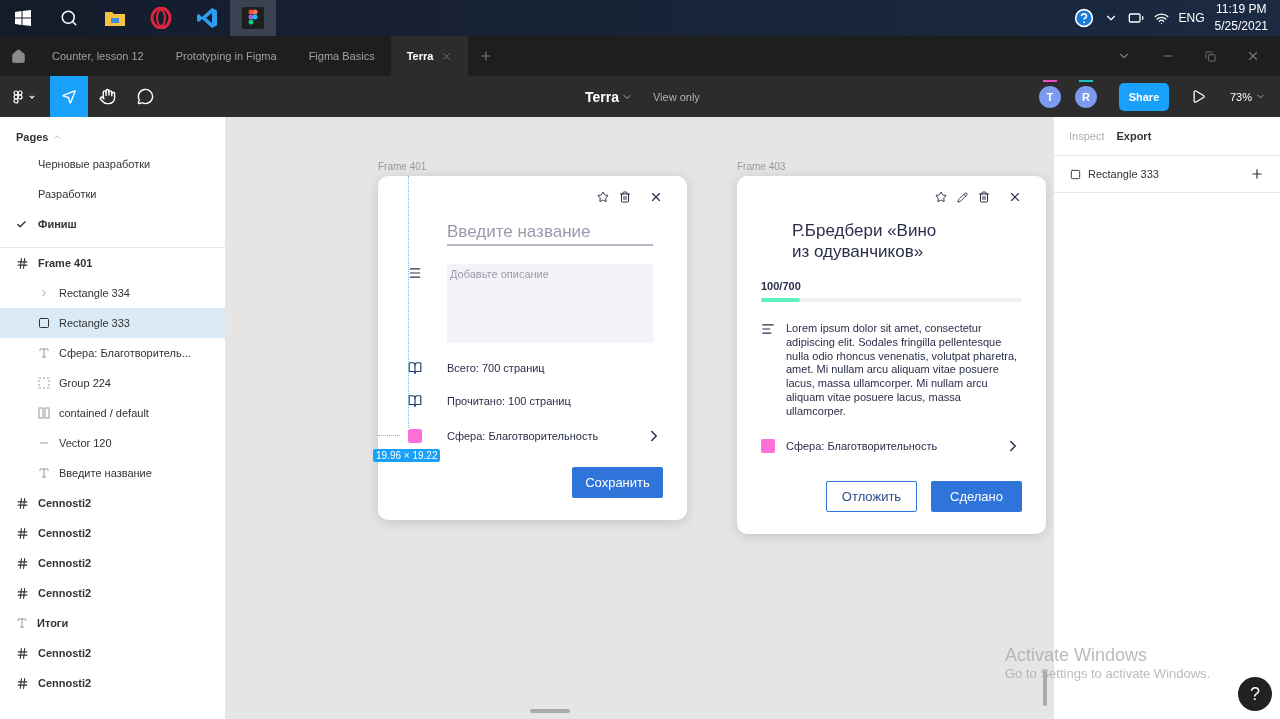 Image resolution: width=1280 pixels, height=719 pixels. Describe the element at coordinates (1257, 174) in the screenshot. I see `add-icon` at that location.